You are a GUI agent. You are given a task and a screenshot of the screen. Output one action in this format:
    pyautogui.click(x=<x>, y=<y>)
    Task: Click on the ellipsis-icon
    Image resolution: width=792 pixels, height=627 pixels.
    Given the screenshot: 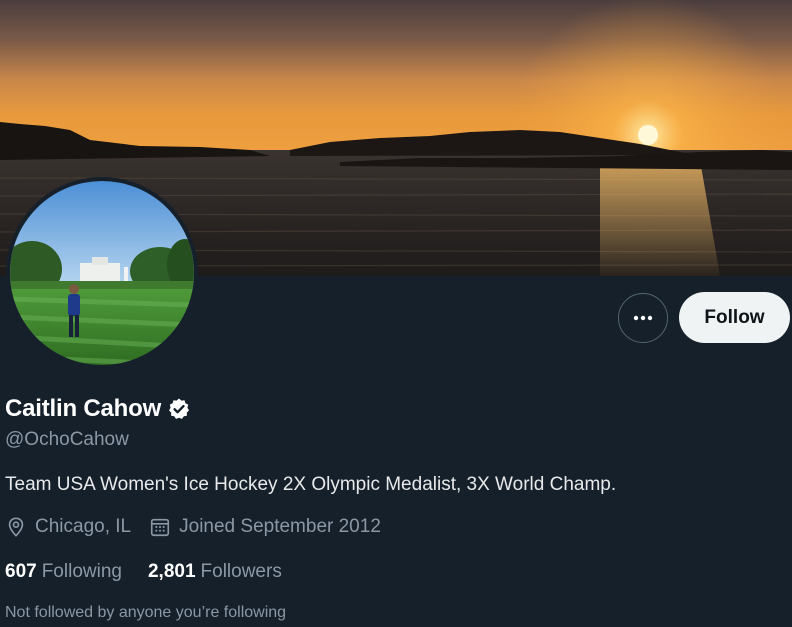 What is the action you would take?
    pyautogui.click(x=643, y=318)
    